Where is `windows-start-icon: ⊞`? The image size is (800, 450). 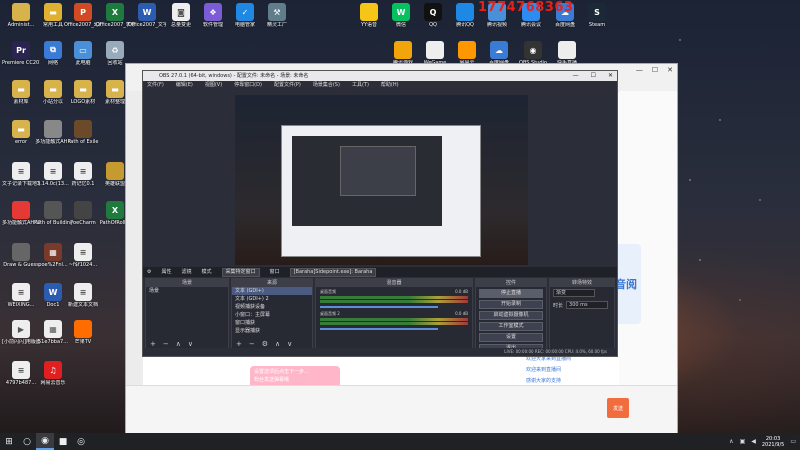
windows-start-icon: ⊞ is located at coordinates (9, 441).